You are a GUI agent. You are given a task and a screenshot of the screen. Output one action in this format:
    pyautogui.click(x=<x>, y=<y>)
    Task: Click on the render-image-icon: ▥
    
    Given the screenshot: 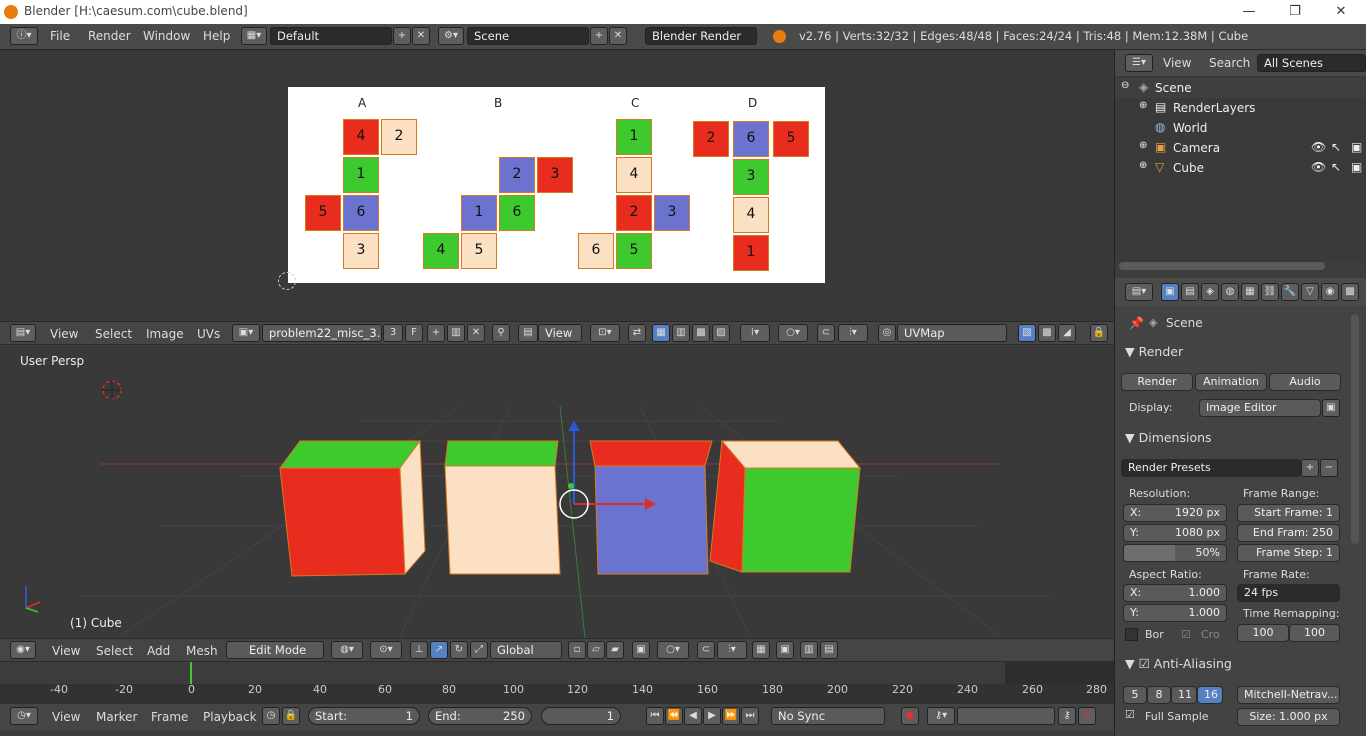 What is the action you would take?
    pyautogui.click(x=809, y=650)
    